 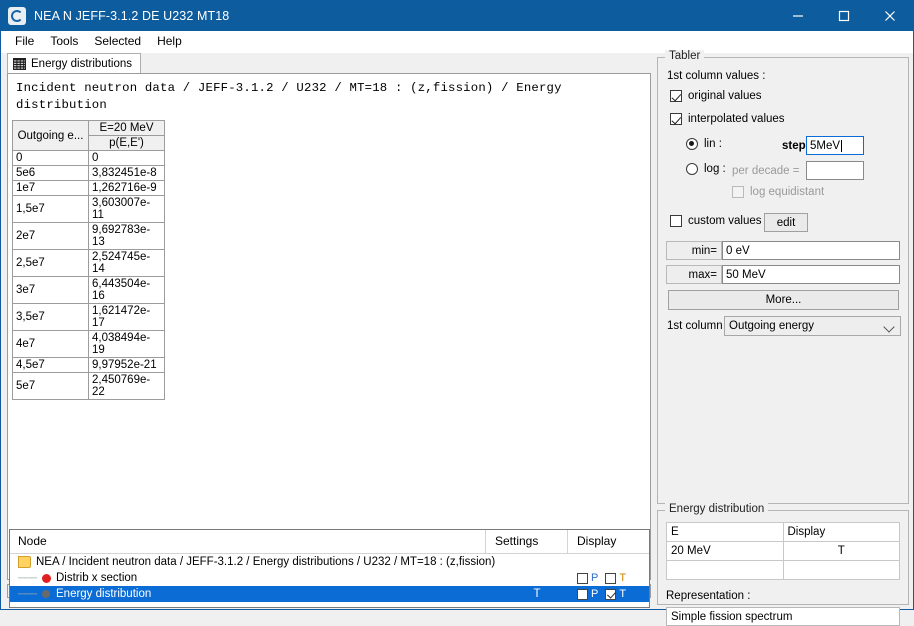 I want to click on ed-table-head: E Display, so click(x=783, y=532).